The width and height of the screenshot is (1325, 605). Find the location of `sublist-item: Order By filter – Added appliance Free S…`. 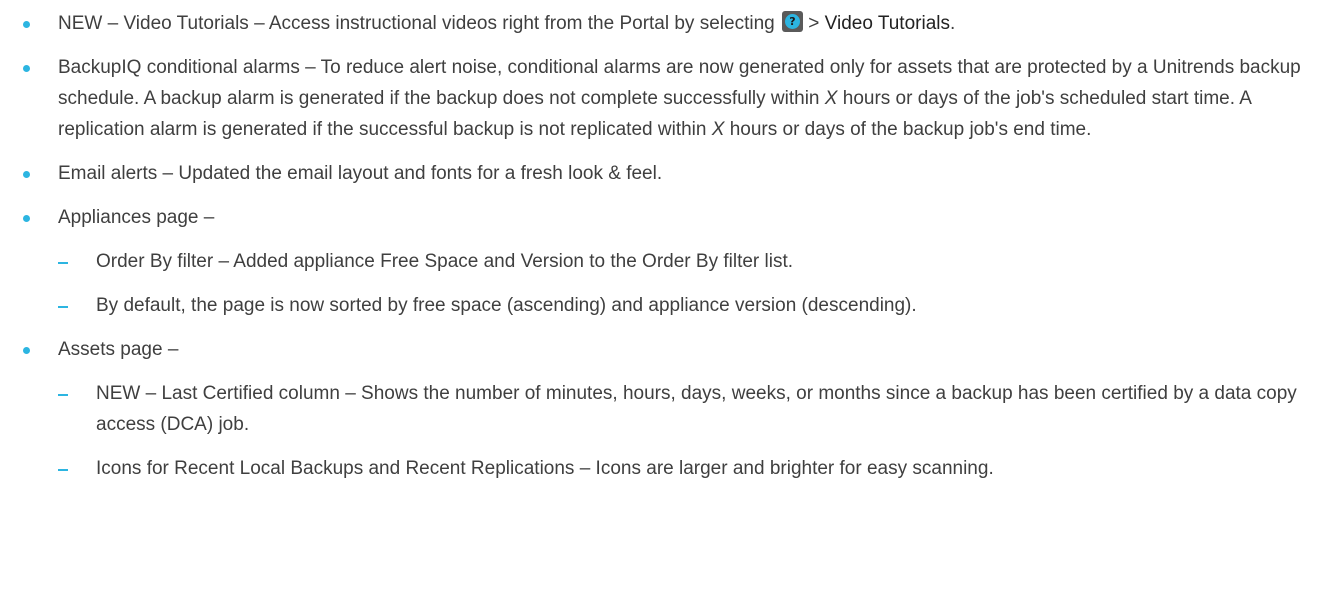

sublist-item: Order By filter – Added appliance Free S… is located at coordinates (681, 261).